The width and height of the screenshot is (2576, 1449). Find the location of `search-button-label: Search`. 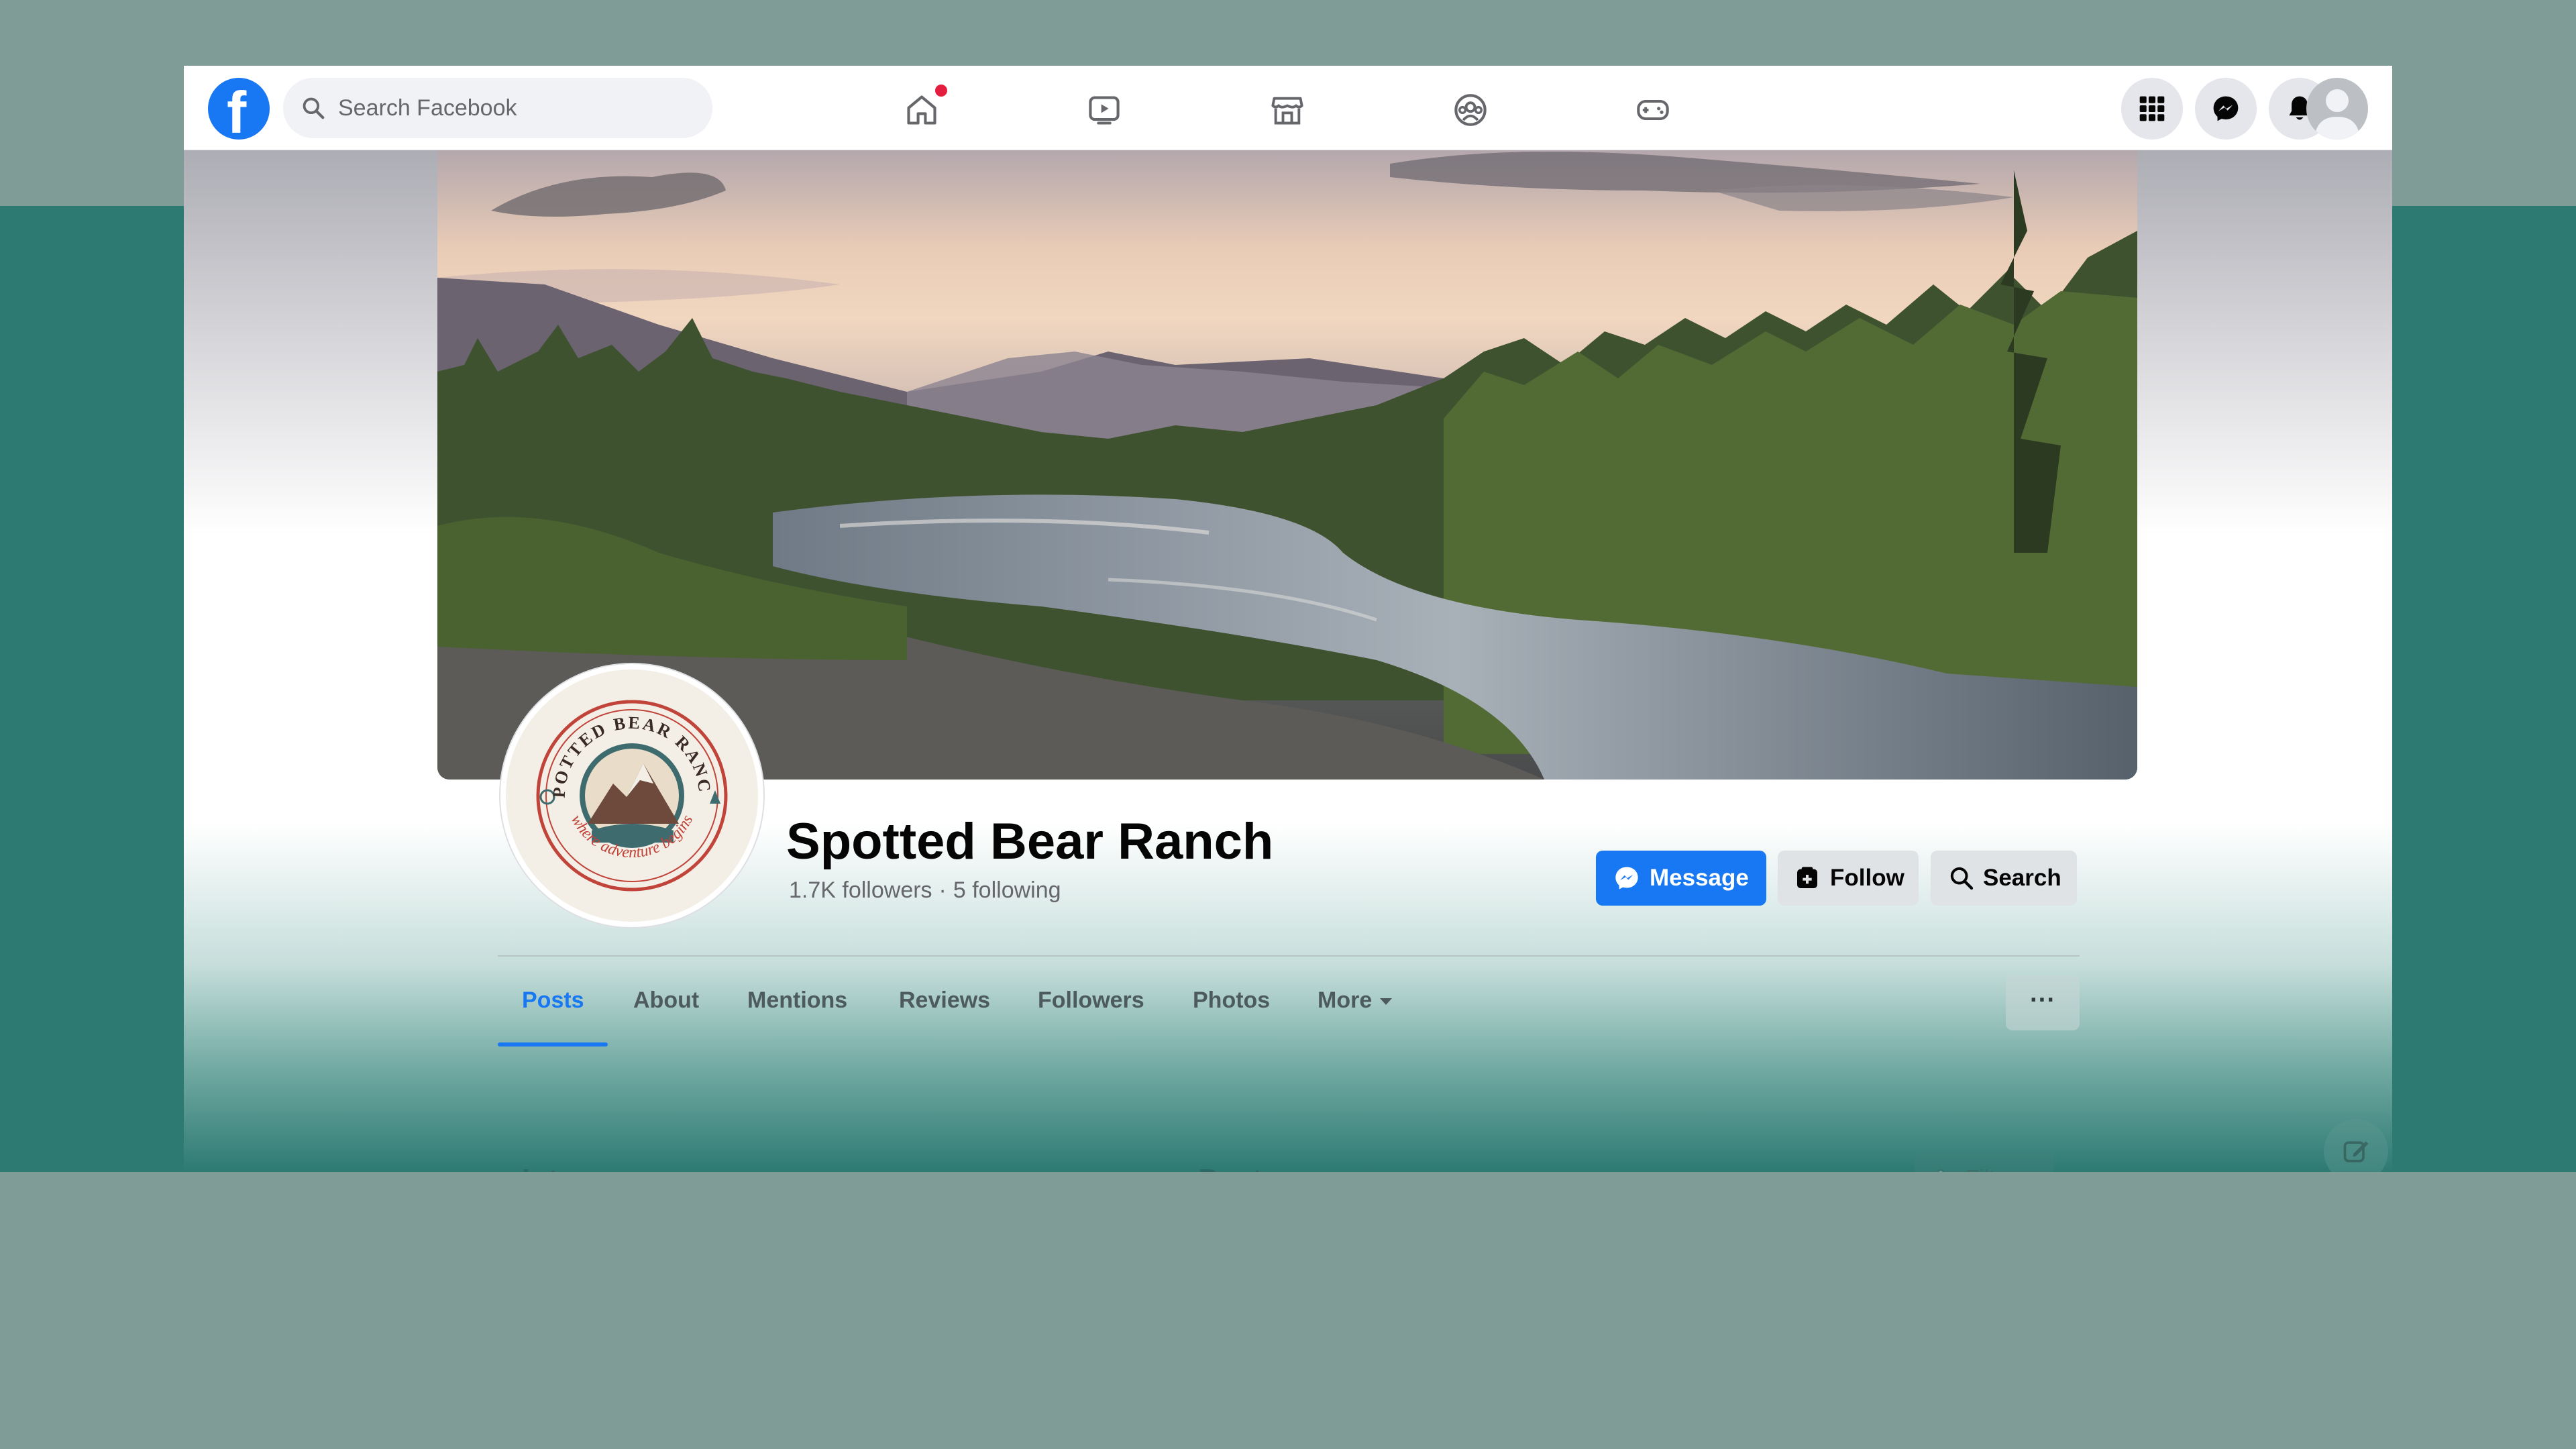

search-button-label: Search is located at coordinates (2022, 878).